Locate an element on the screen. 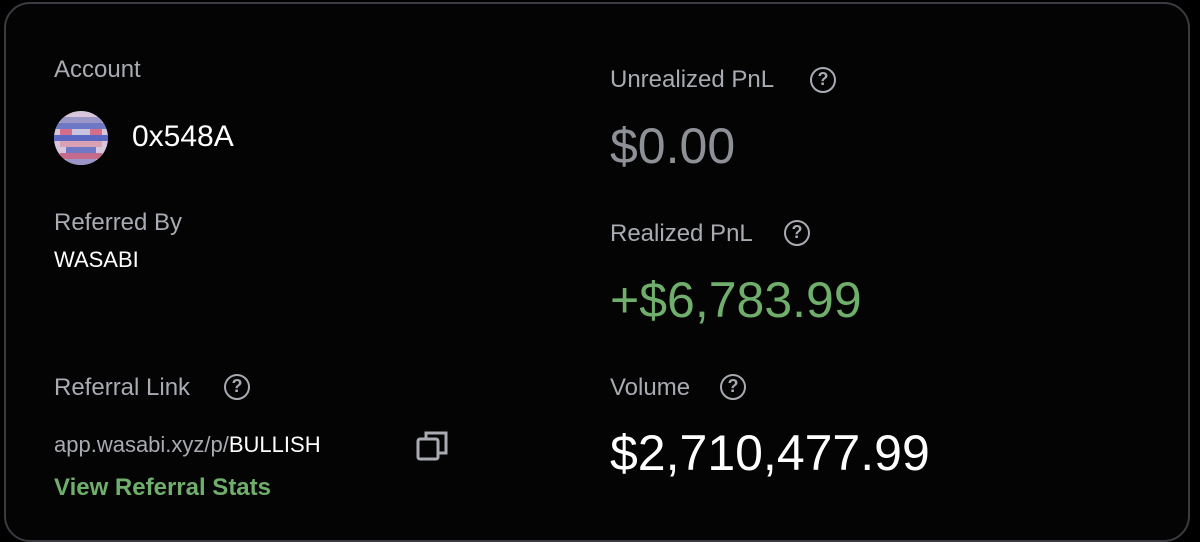 This screenshot has width=1200, height=542. referral-url-prefix: app.wasabi.xyz/p/ is located at coordinates (141, 444).